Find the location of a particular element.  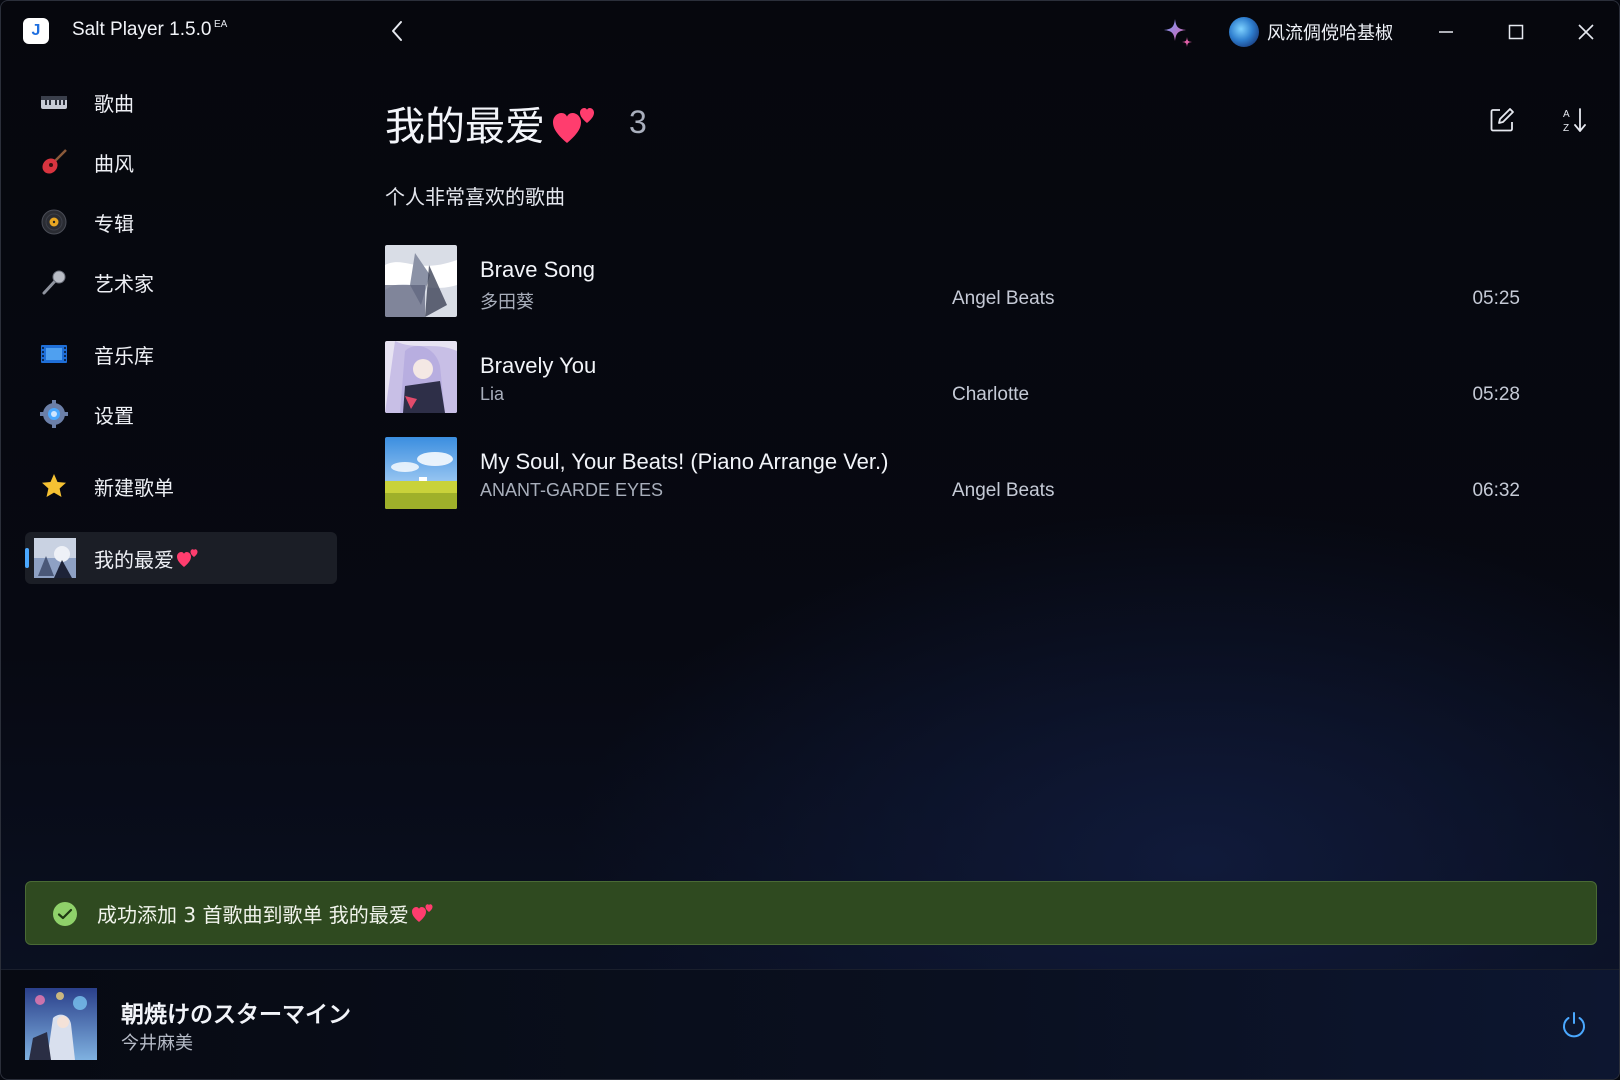

guitar-icon is located at coordinates (54, 161).